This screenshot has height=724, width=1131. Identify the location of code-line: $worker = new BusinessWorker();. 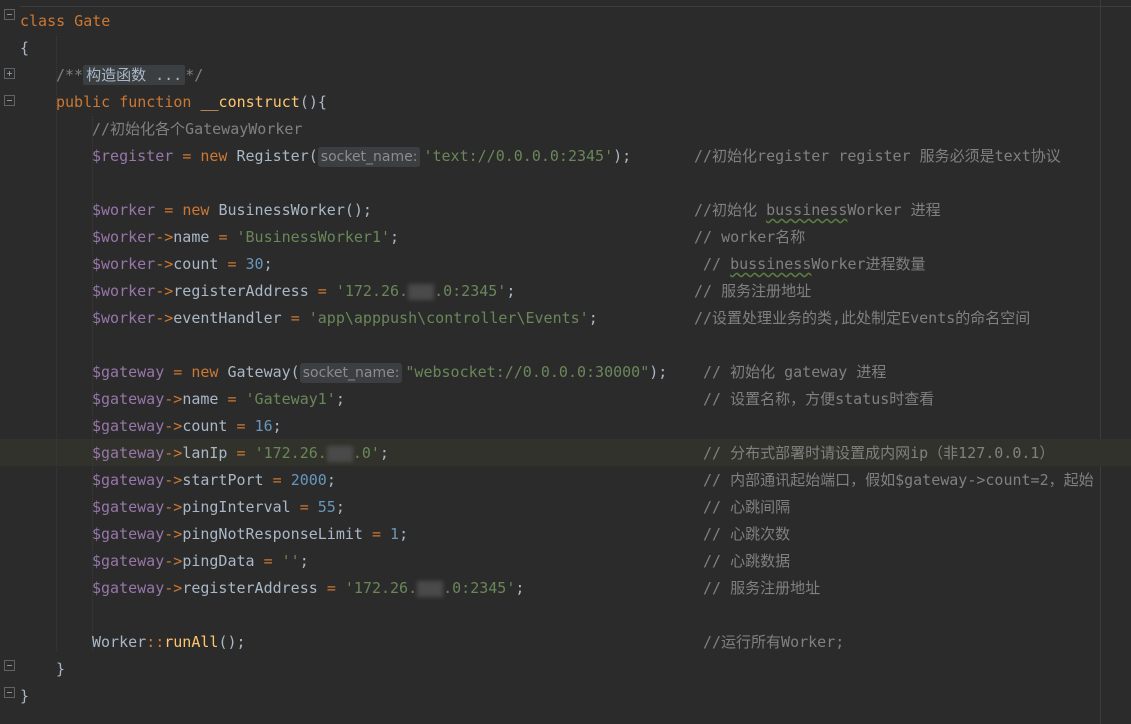
(232, 210).